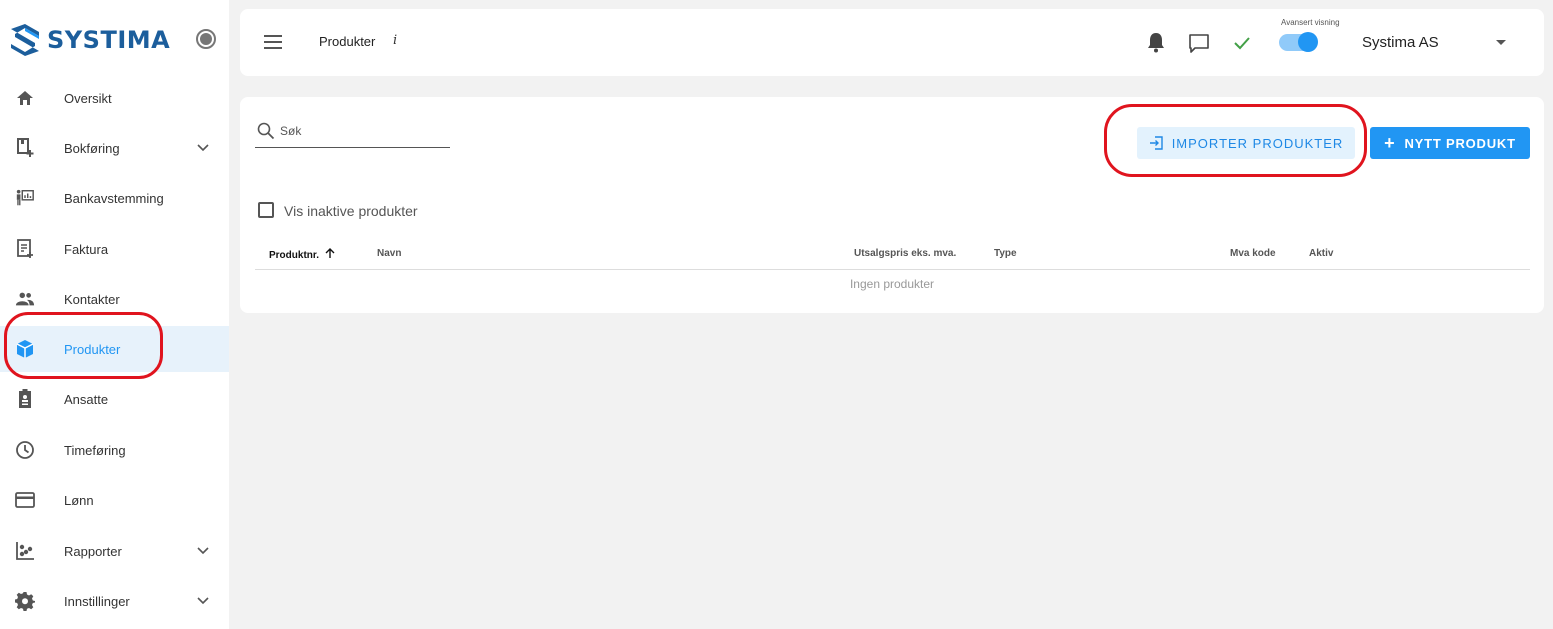  Describe the element at coordinates (347, 41) in the screenshot. I see `page-title: Produkter` at that location.